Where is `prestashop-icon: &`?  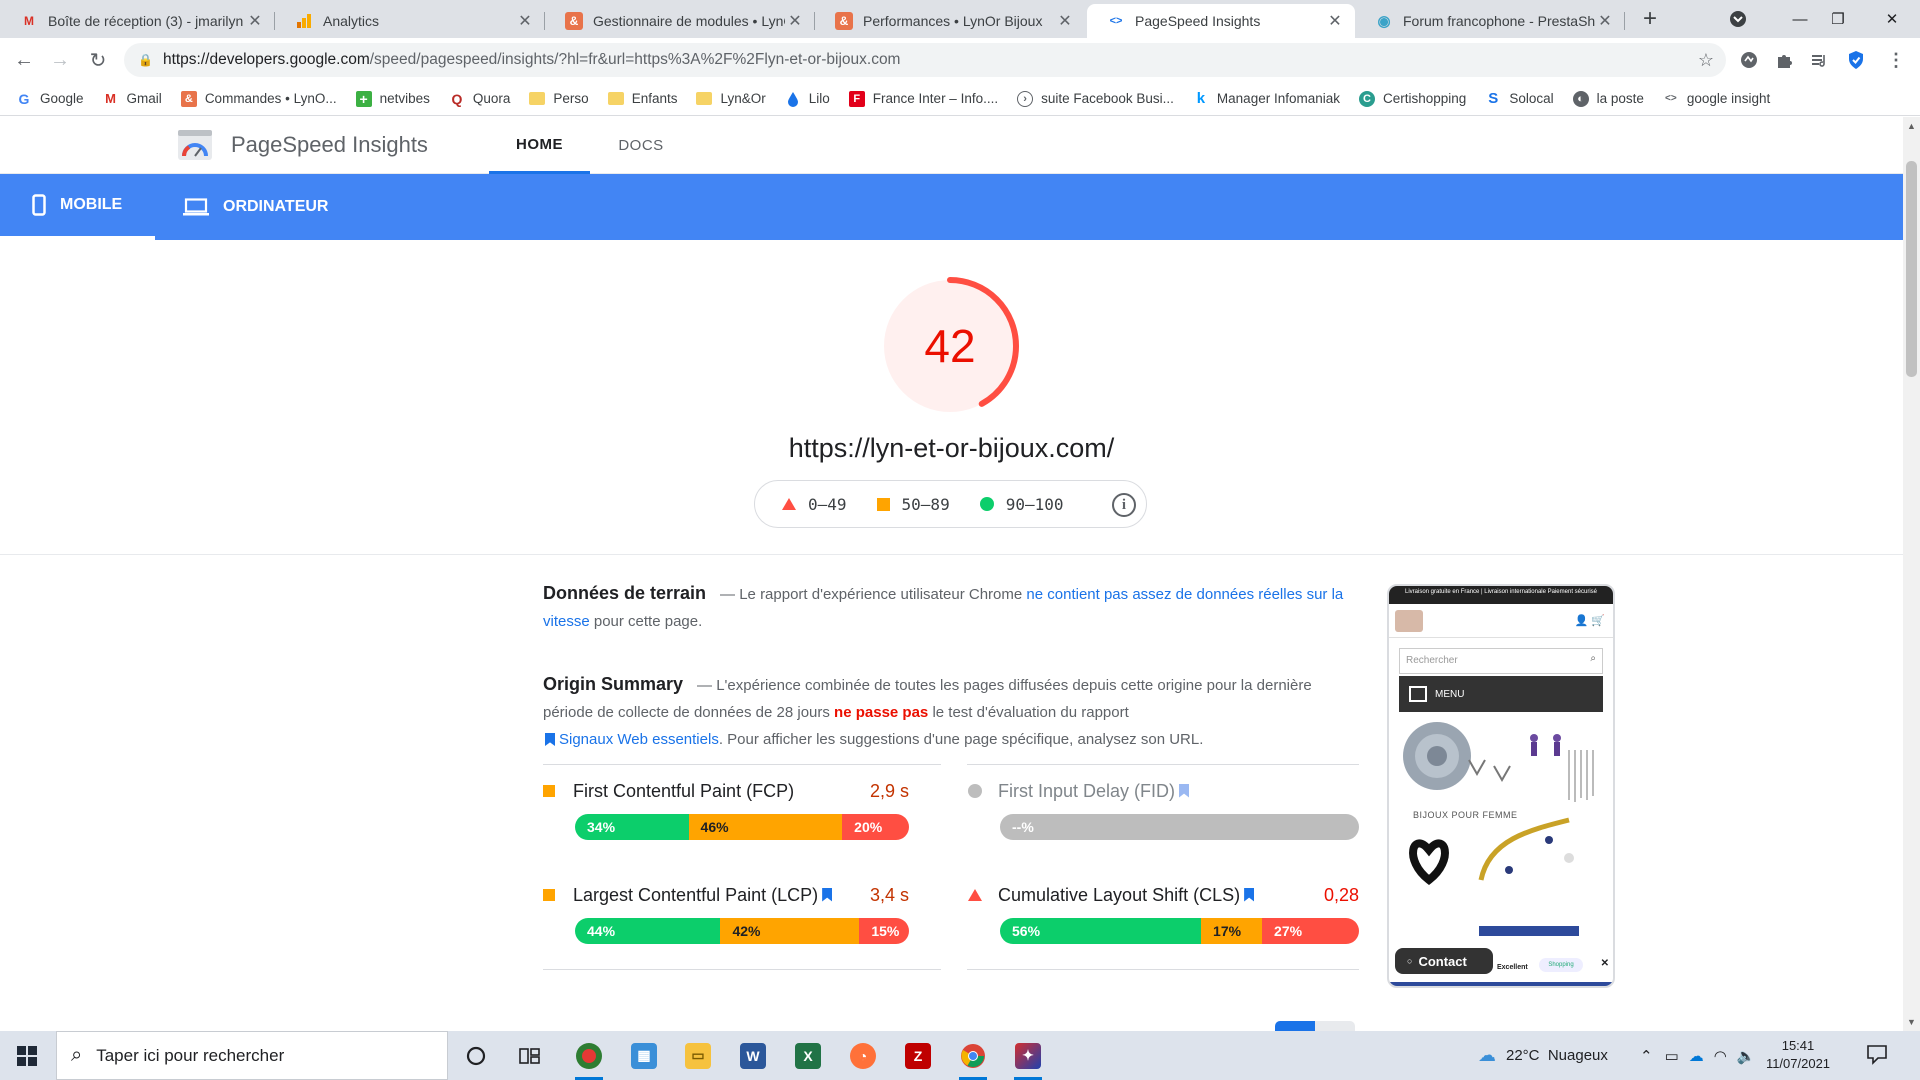 prestashop-icon: & is located at coordinates (574, 21).